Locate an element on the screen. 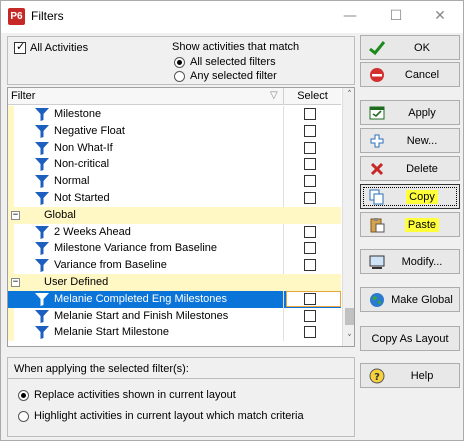 The image size is (464, 441). filter-row: Not Started is located at coordinates (174, 198).